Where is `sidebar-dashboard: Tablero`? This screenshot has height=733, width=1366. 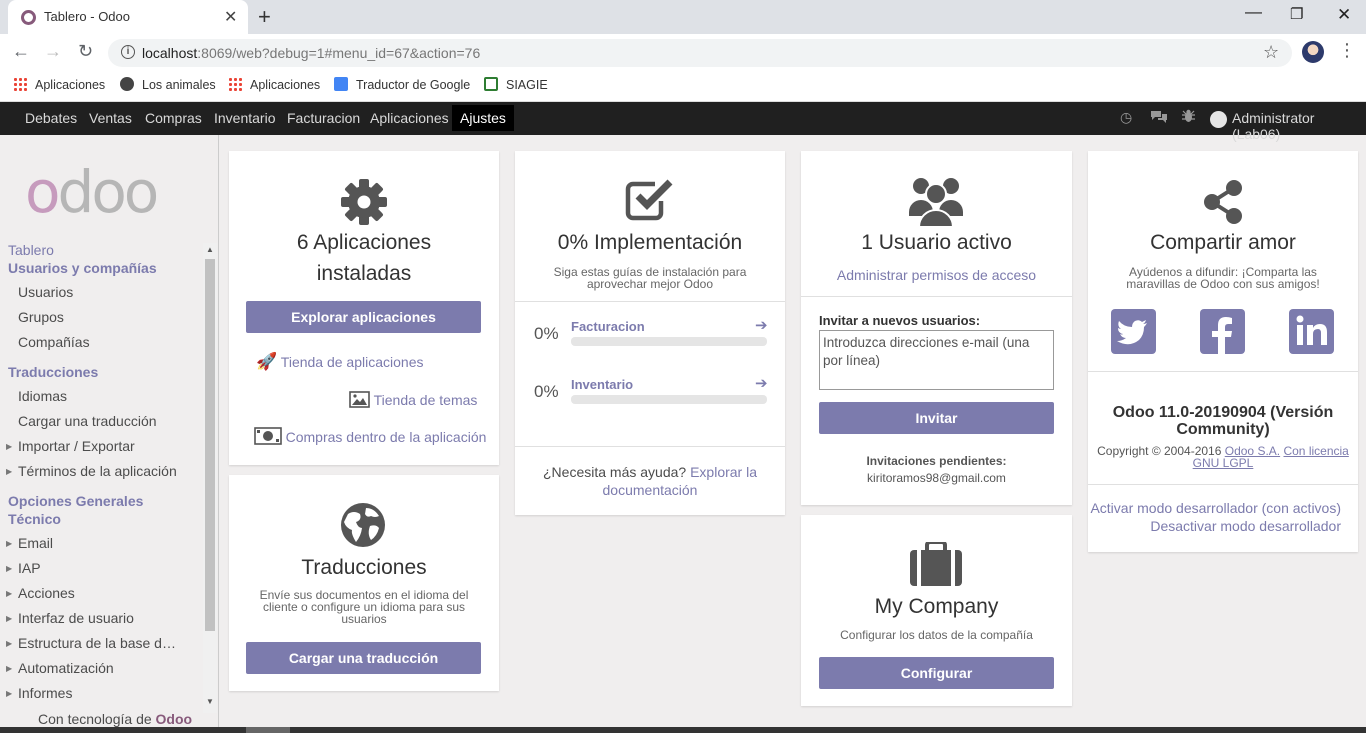 sidebar-dashboard: Tablero is located at coordinates (31, 250).